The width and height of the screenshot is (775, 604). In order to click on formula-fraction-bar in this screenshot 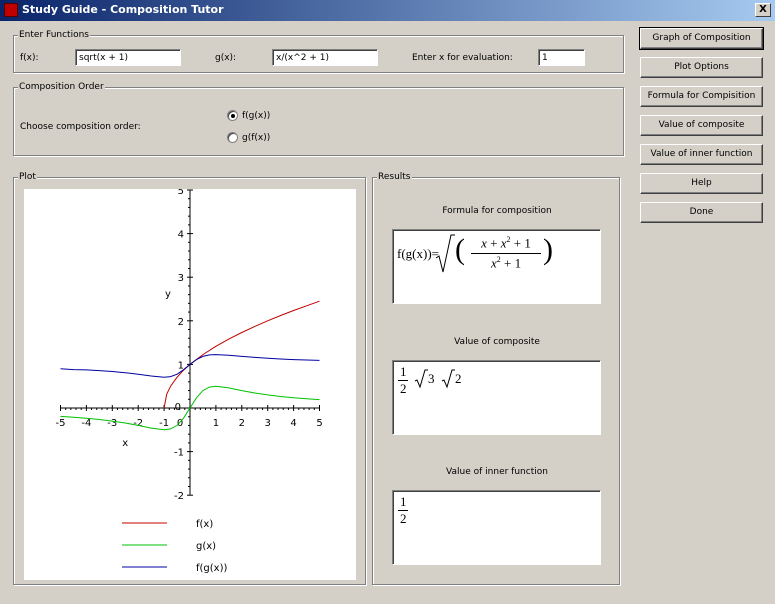, I will do `click(506, 253)`.